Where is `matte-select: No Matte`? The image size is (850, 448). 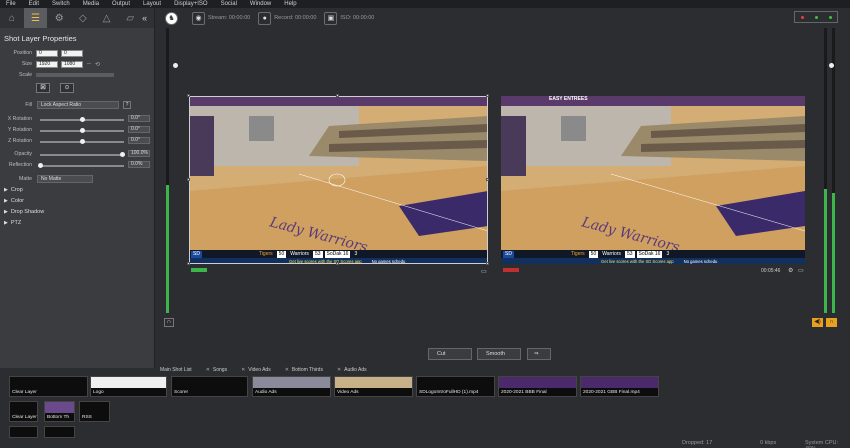 matte-select: No Matte is located at coordinates (65, 179).